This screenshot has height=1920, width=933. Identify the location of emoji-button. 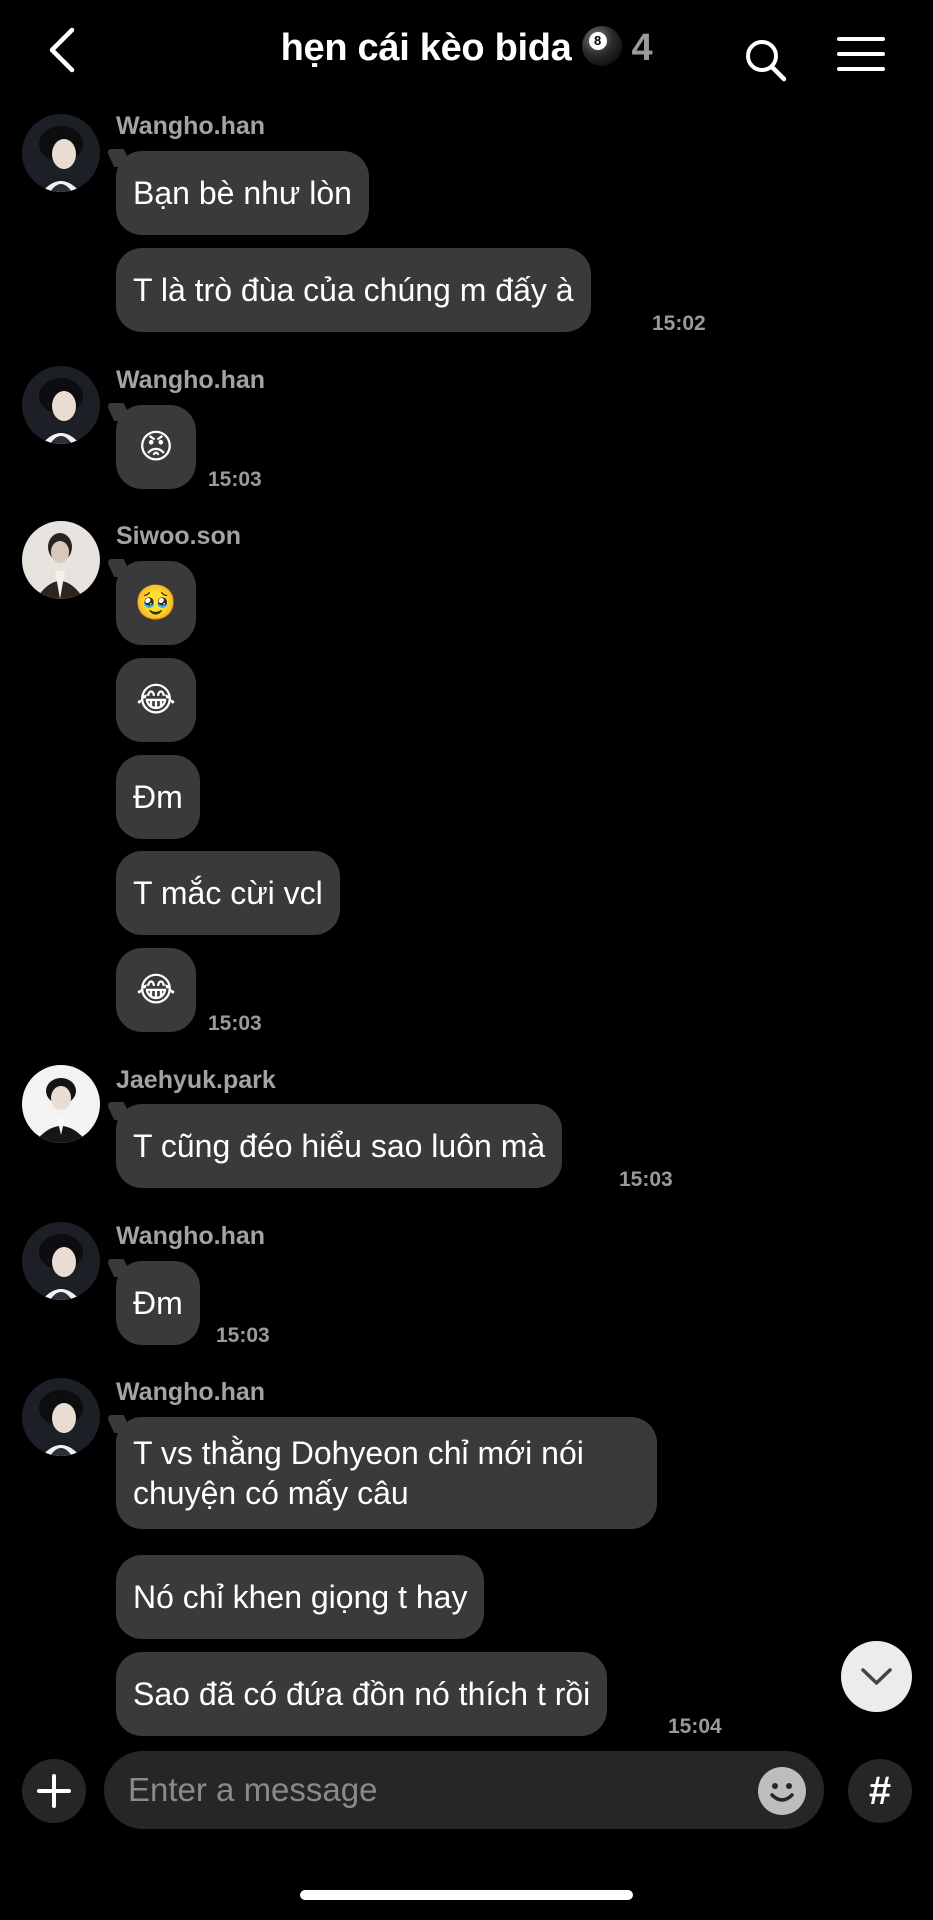
(782, 1791).